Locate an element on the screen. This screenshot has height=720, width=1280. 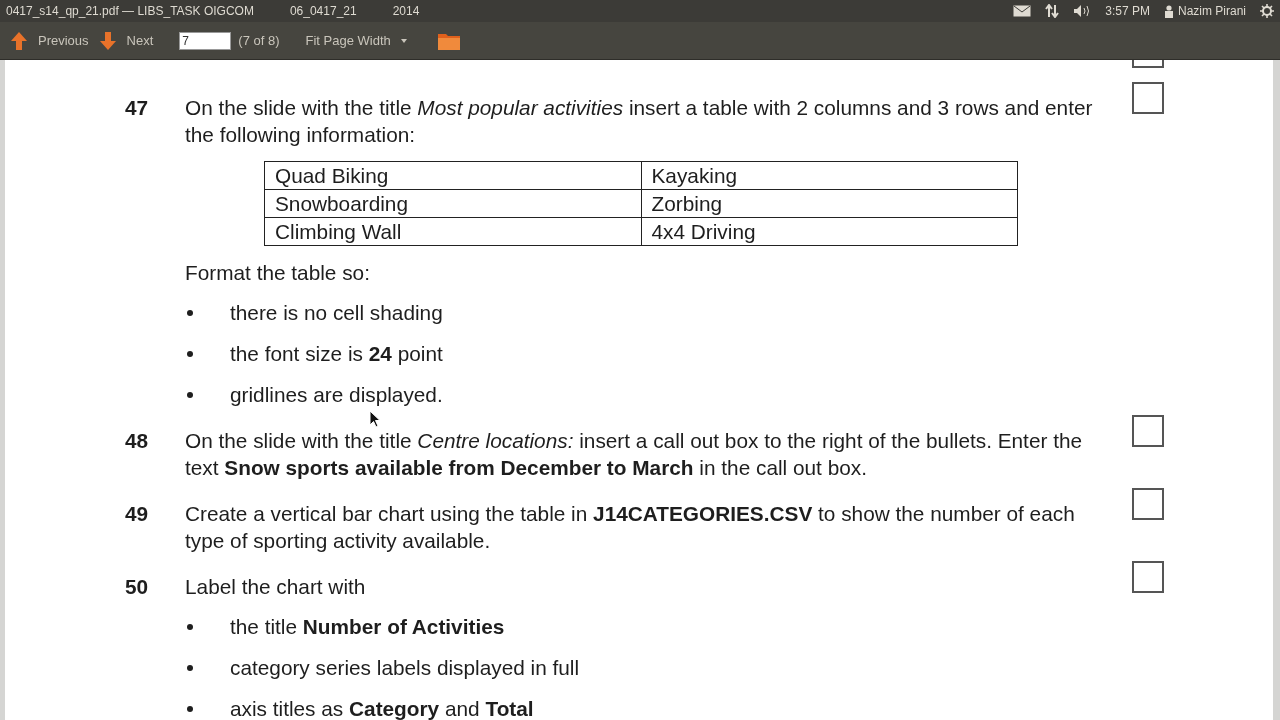
arrow-up-icon is located at coordinates (19, 40).